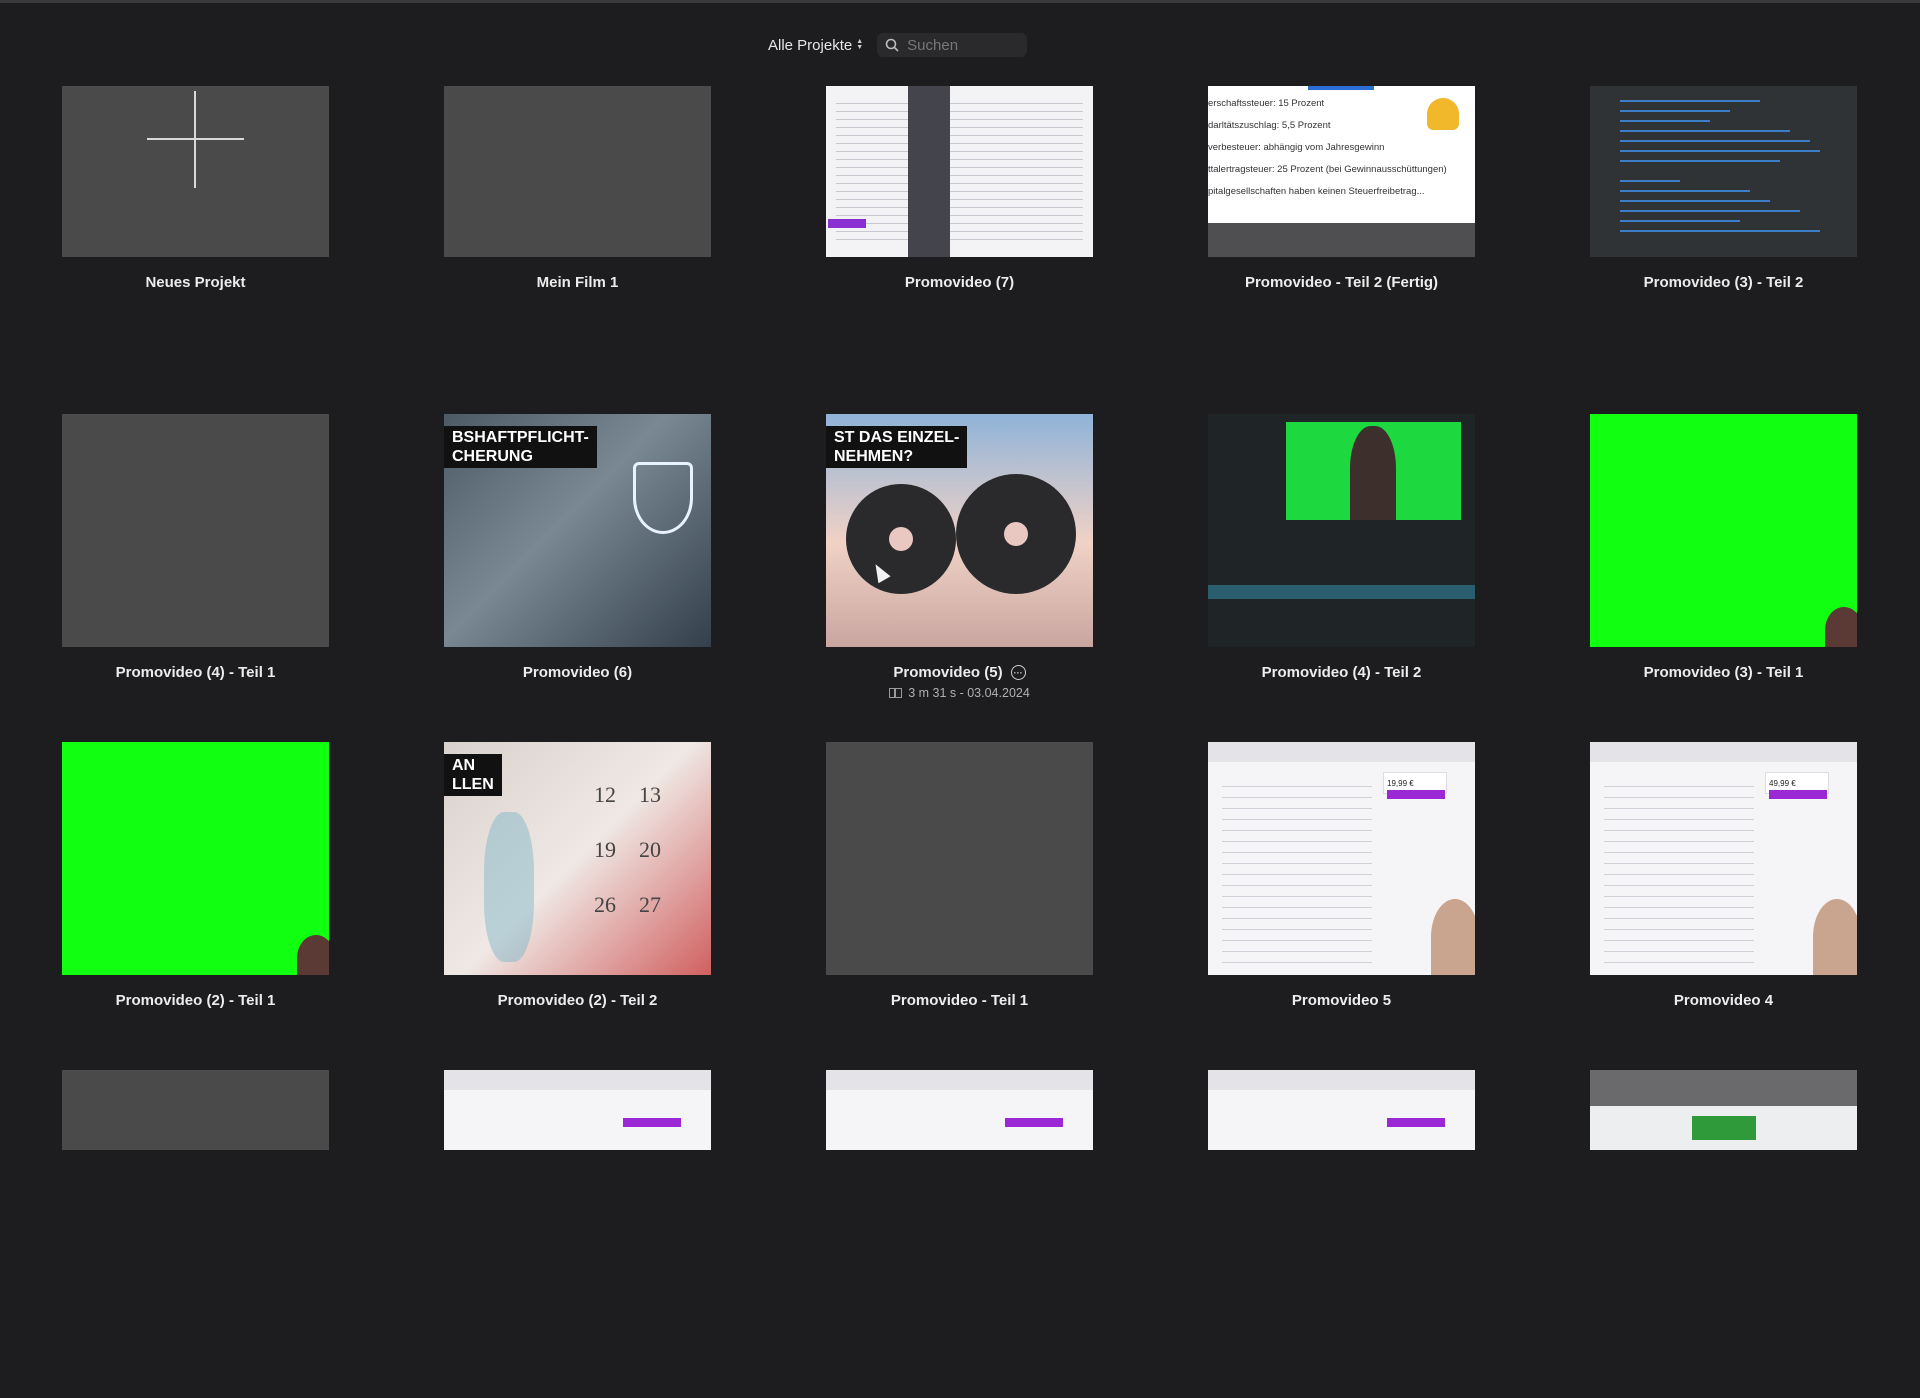  I want to click on project-card: 49,99 € Promovideo 4, so click(1723, 906).